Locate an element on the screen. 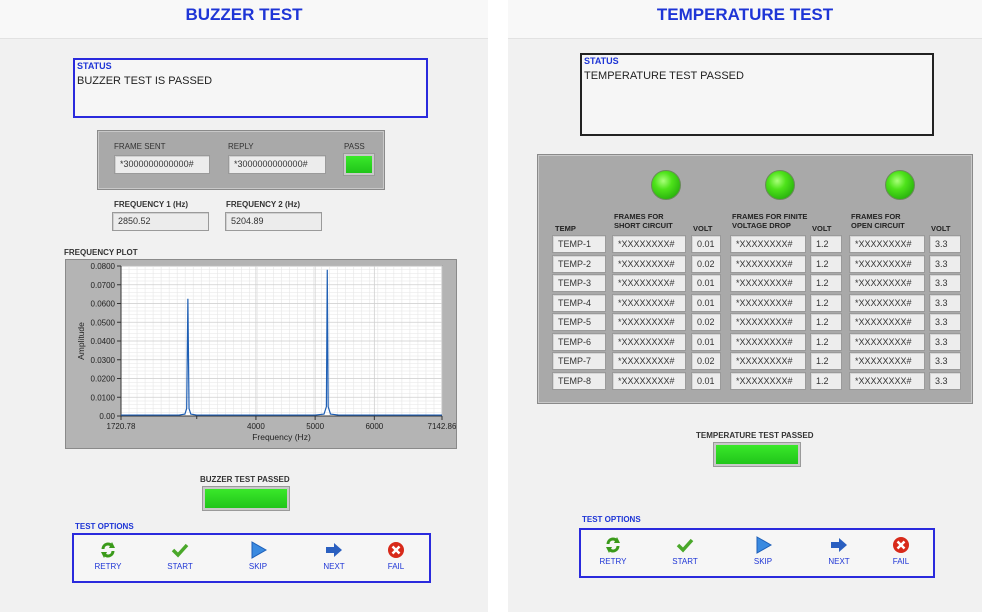  pass-indicator is located at coordinates (359, 164).